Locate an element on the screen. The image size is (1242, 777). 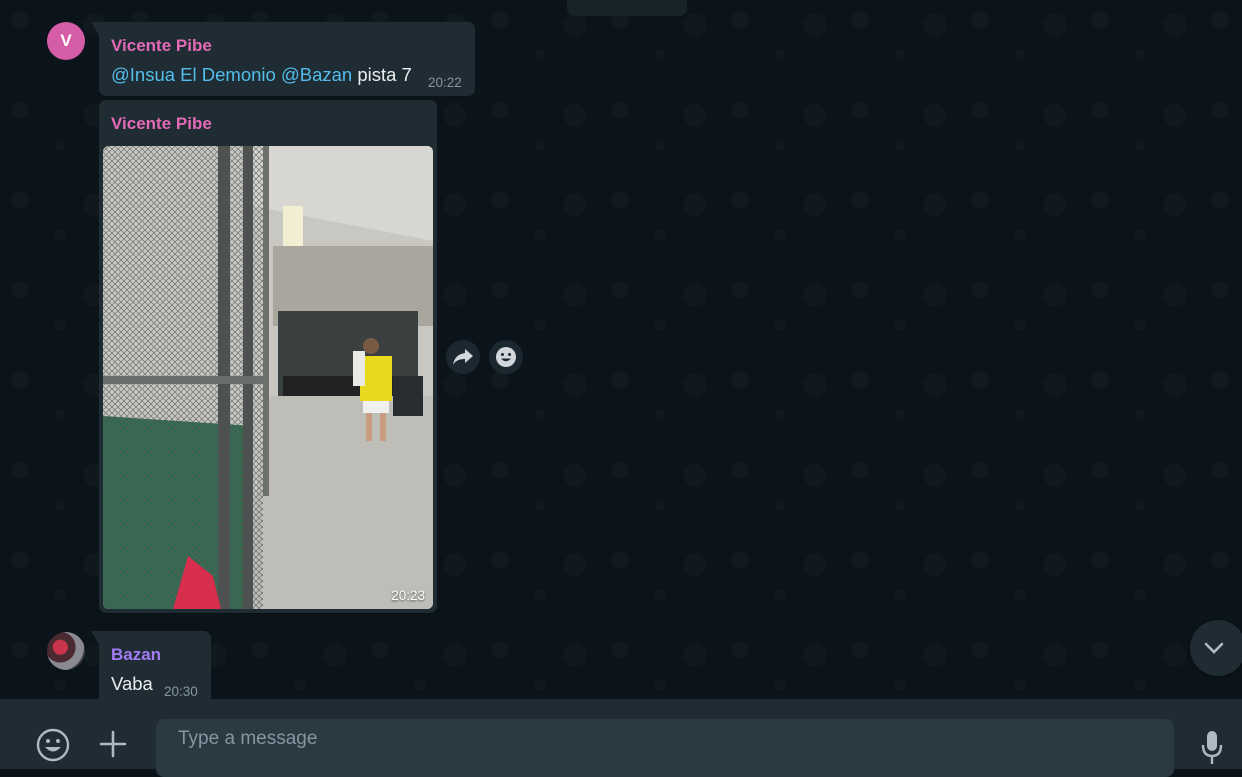
message-input is located at coordinates (658, 748).